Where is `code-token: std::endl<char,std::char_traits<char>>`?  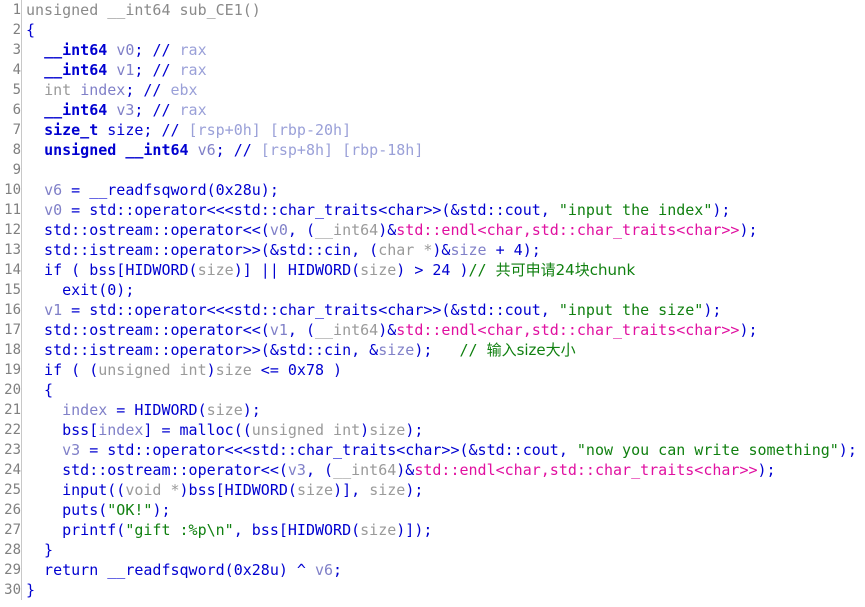 code-token: std::endl<char,std::char_traits<char>> is located at coordinates (568, 230).